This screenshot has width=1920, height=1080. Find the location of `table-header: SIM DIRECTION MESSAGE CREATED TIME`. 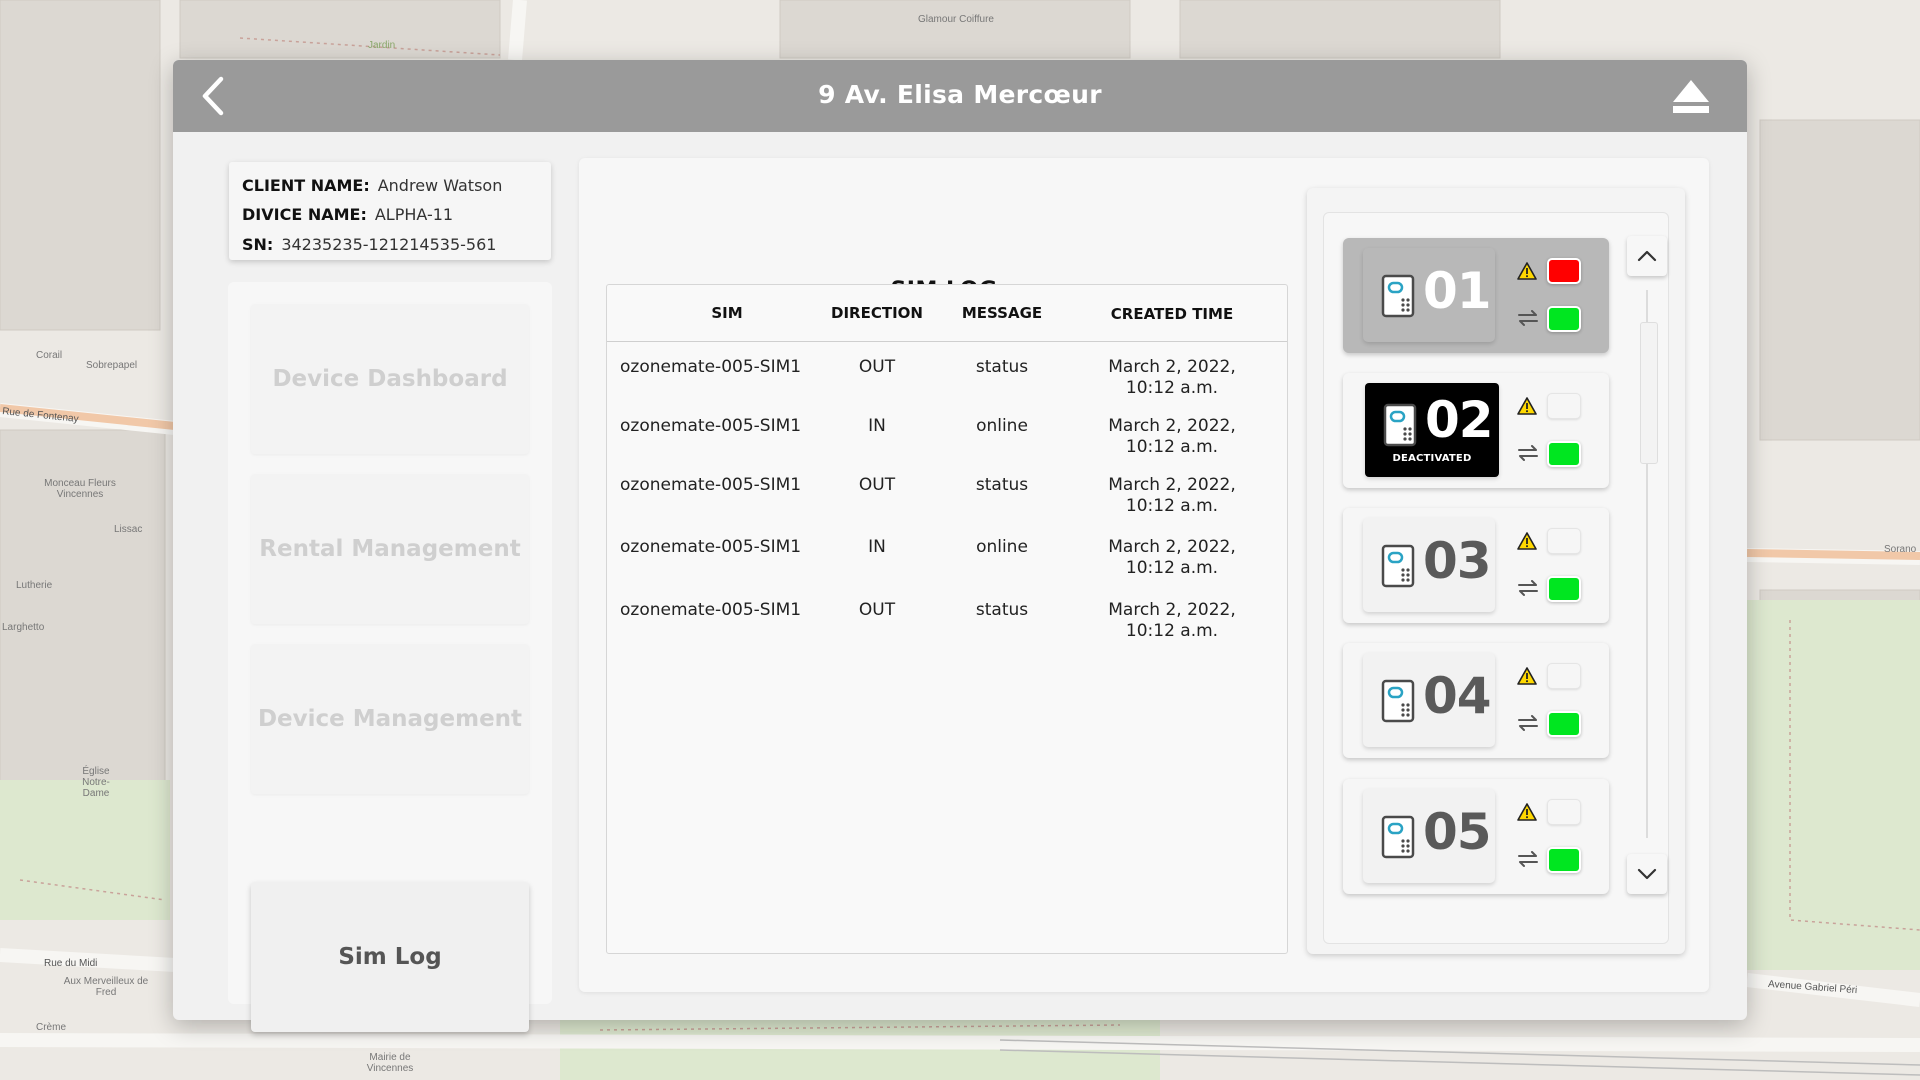

table-header: SIM DIRECTION MESSAGE CREATED TIME is located at coordinates (947, 313).